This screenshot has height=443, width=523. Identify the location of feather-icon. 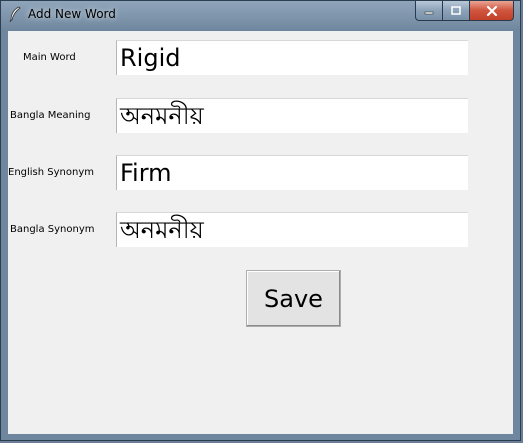
(15, 14).